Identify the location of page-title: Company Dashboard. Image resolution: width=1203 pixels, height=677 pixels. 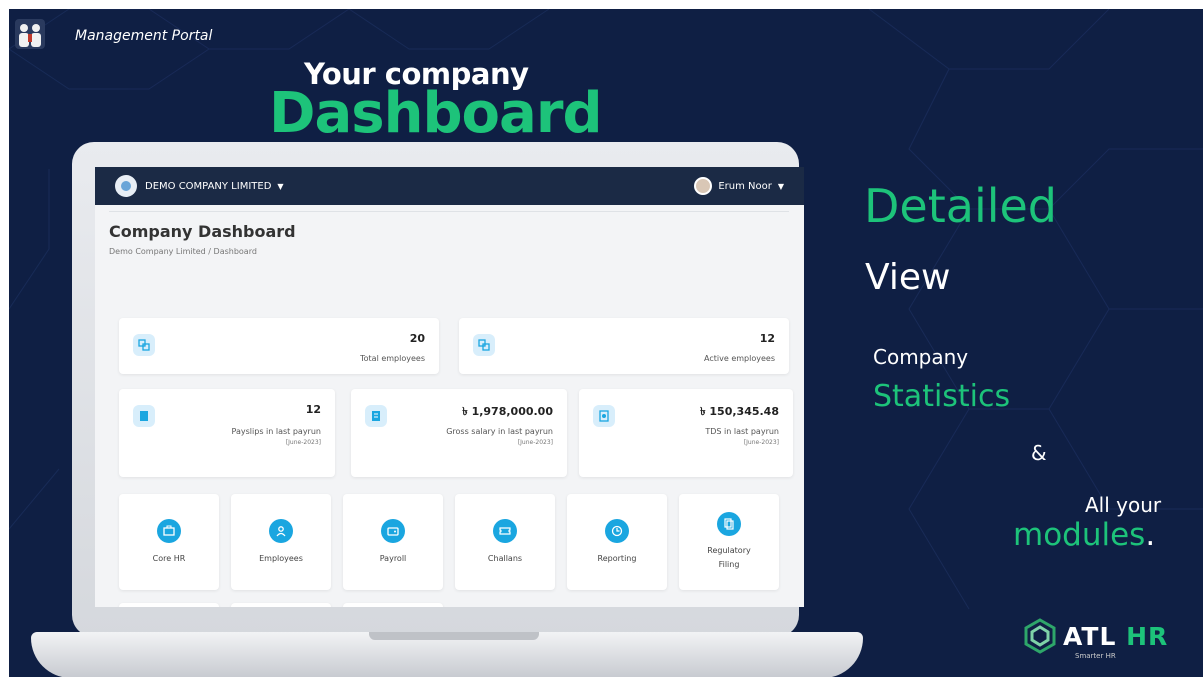
(202, 231).